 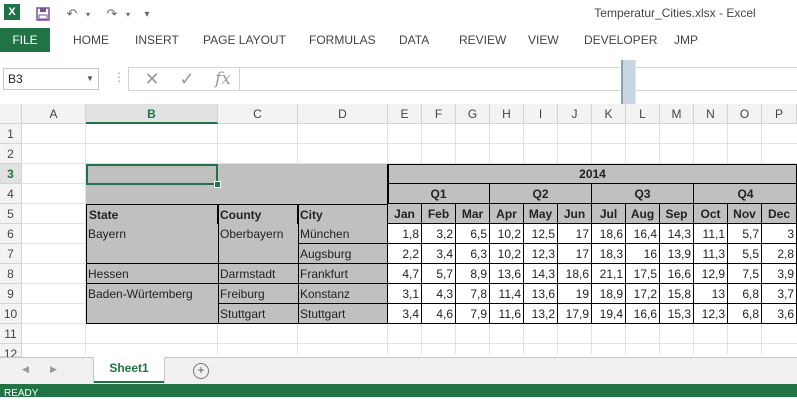 I want to click on cell-value: 11,4, so click(x=507, y=294).